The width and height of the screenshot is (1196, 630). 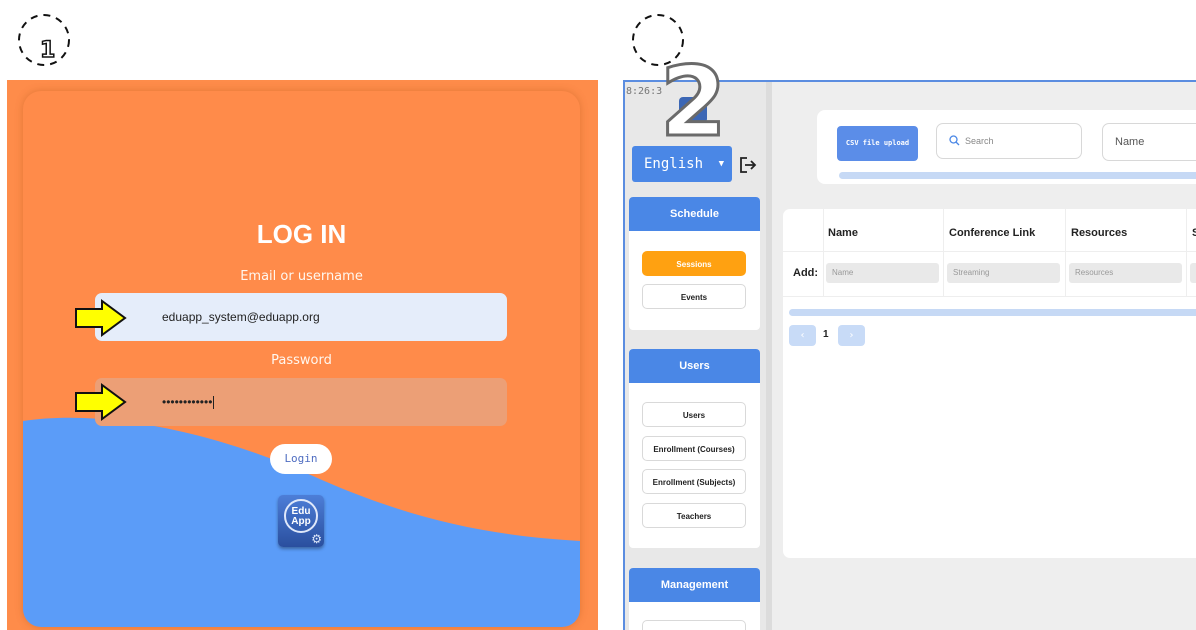 I want to click on gear-icon: ⚙, so click(x=316, y=539).